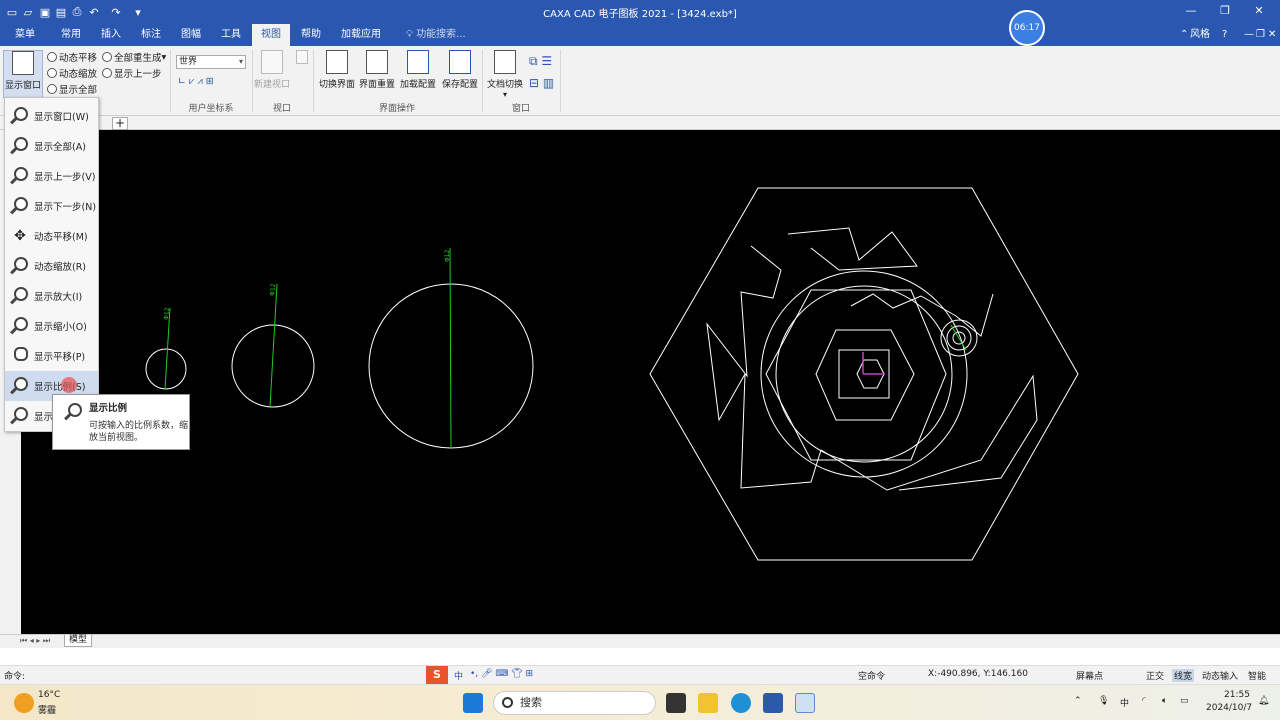 The image size is (1280, 720). Describe the element at coordinates (51, 116) in the screenshot. I see `menu-item-zoom-window: 显示窗口(W)` at that location.